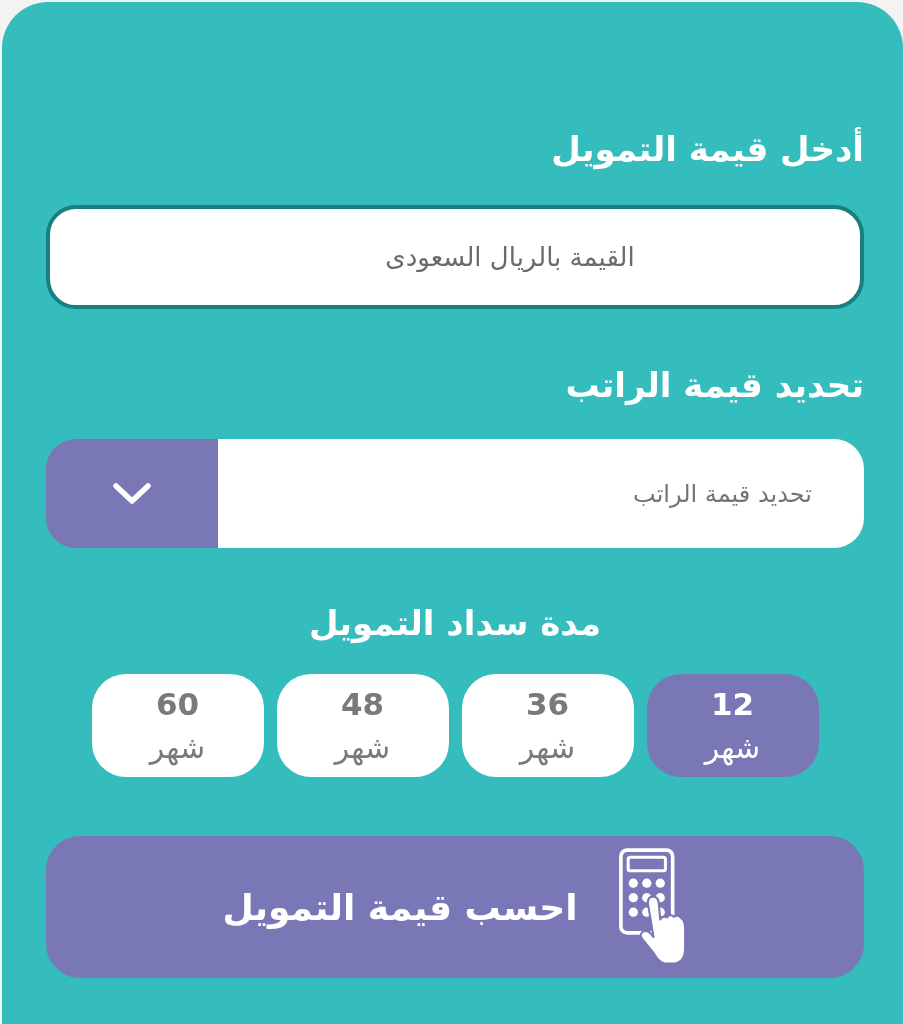 The image size is (903, 1024). I want to click on amount-input-field: القيمة بالريال السعودى, so click(455, 257).